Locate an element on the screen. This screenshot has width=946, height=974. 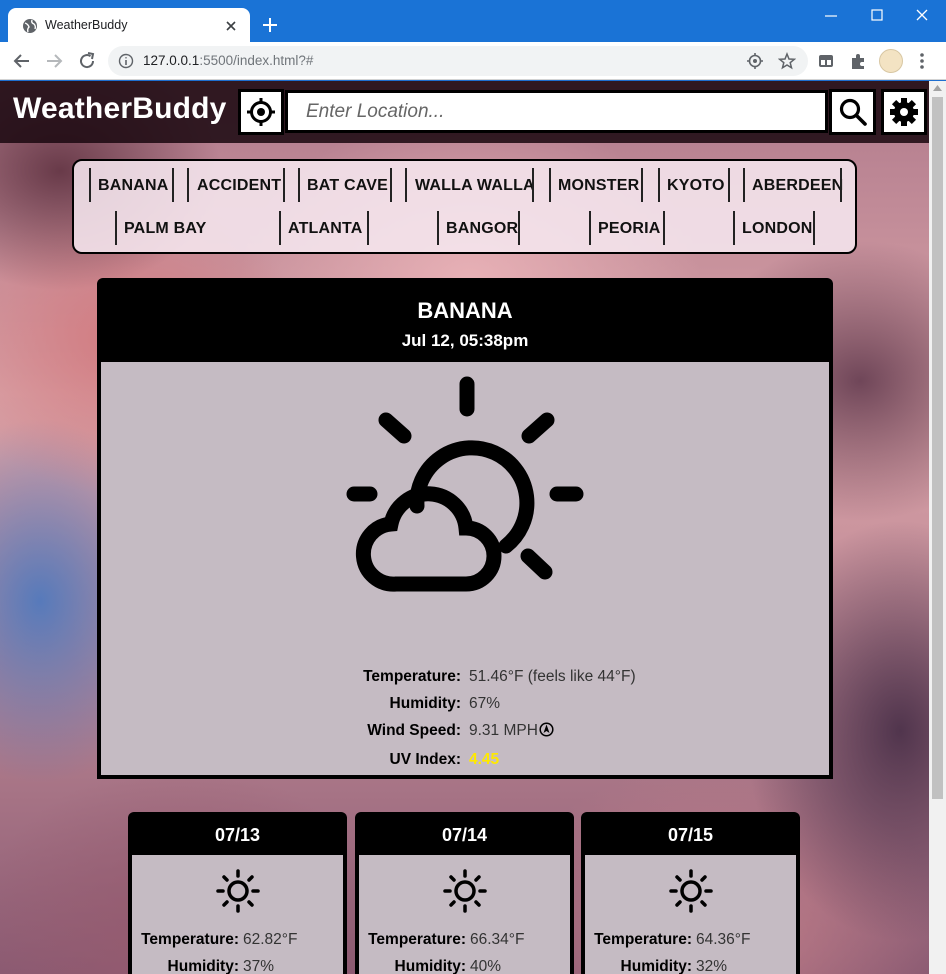
browser-tab-strip: WeatherBuddy is located at coordinates (473, 21).